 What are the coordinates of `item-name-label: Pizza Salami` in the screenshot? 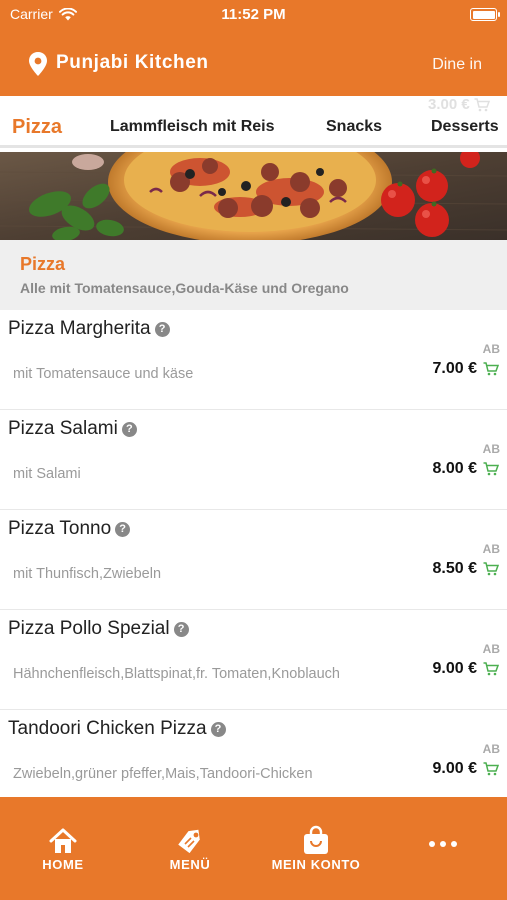 It's located at (63, 428).